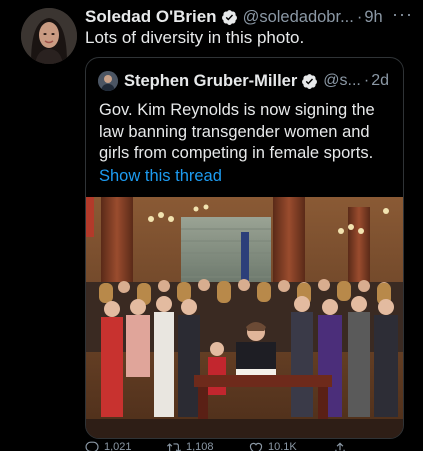  I want to click on quoted-avatar, so click(108, 81).